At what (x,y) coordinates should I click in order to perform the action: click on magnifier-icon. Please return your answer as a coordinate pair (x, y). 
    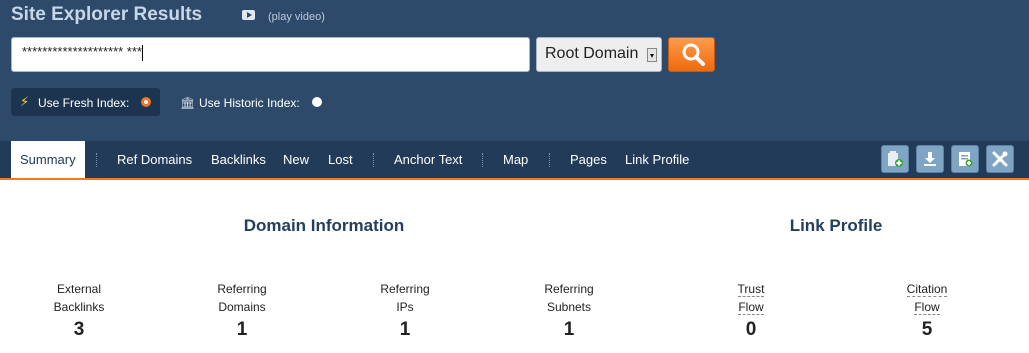
    Looking at the image, I should click on (693, 54).